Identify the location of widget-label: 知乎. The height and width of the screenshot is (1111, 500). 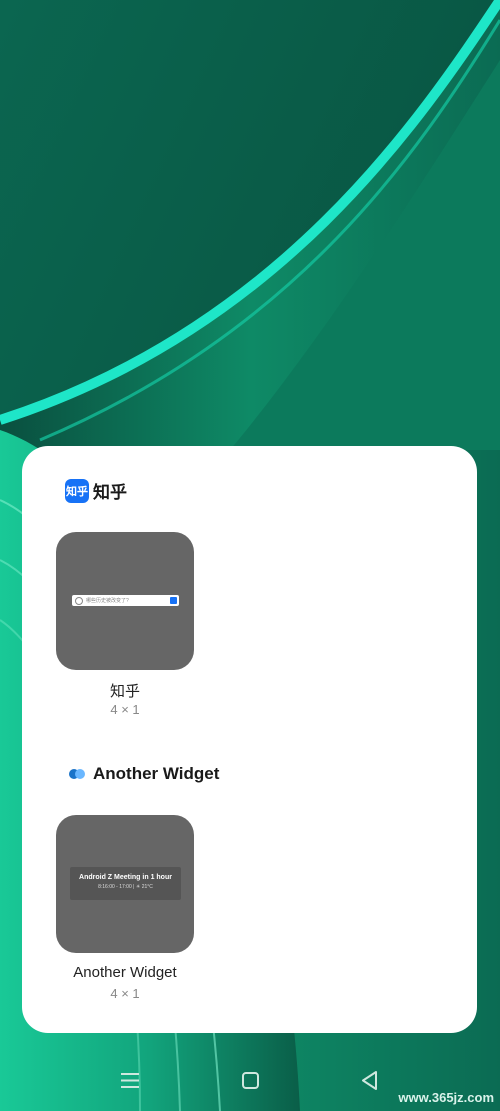
(124, 691).